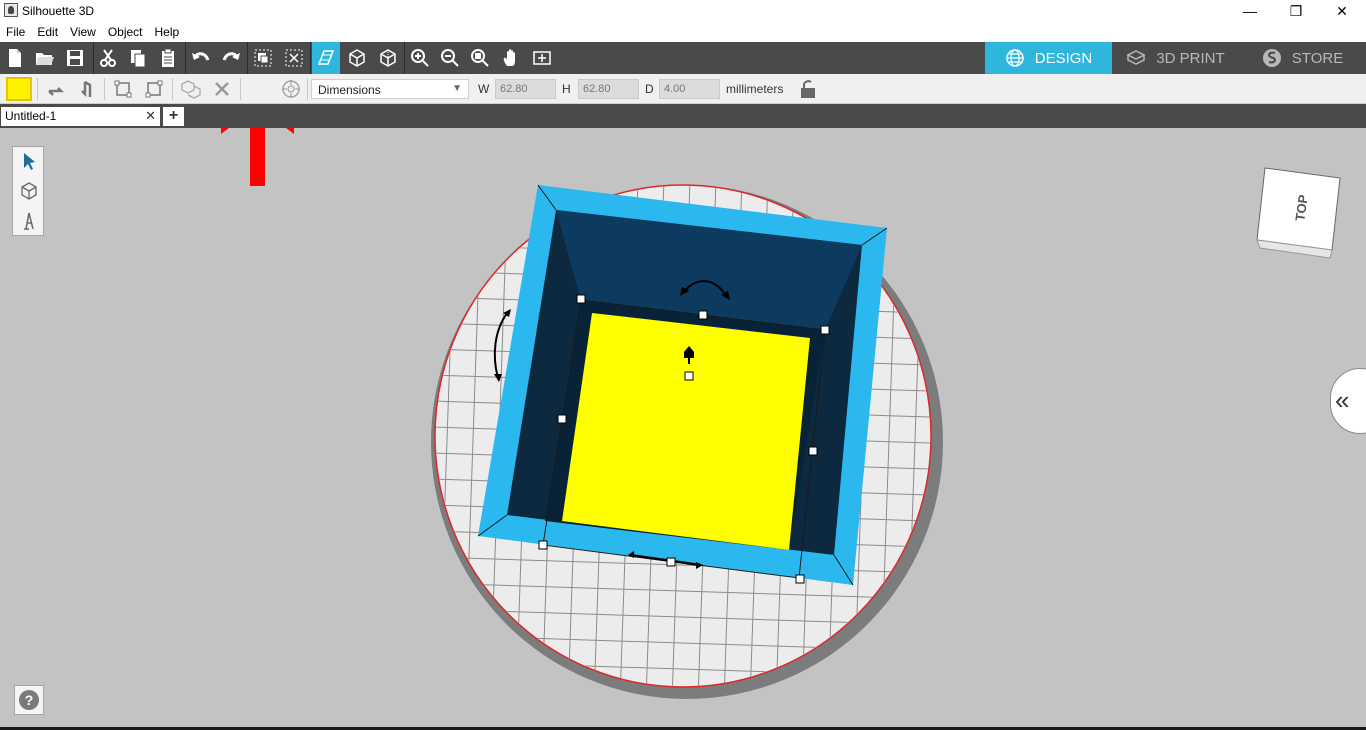 The height and width of the screenshot is (730, 1366). Describe the element at coordinates (480, 58) in the screenshot. I see `zoom-fit-icon` at that location.